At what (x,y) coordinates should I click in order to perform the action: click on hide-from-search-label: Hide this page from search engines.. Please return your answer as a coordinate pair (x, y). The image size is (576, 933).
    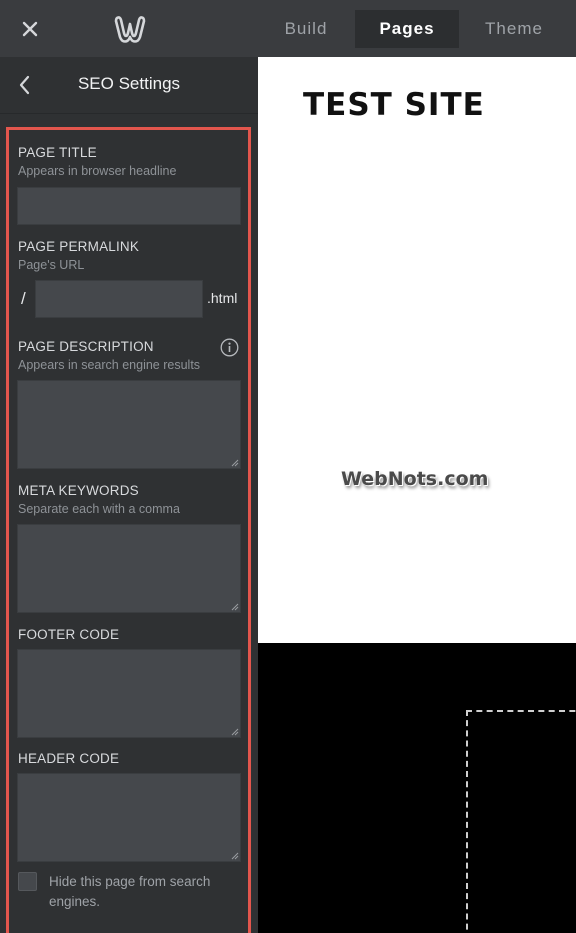
    Looking at the image, I should click on (144, 892).